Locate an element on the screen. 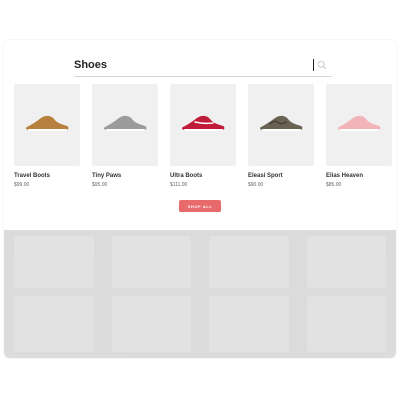 The image size is (400, 400). shop-all-label: SHOP ALL is located at coordinates (200, 206).